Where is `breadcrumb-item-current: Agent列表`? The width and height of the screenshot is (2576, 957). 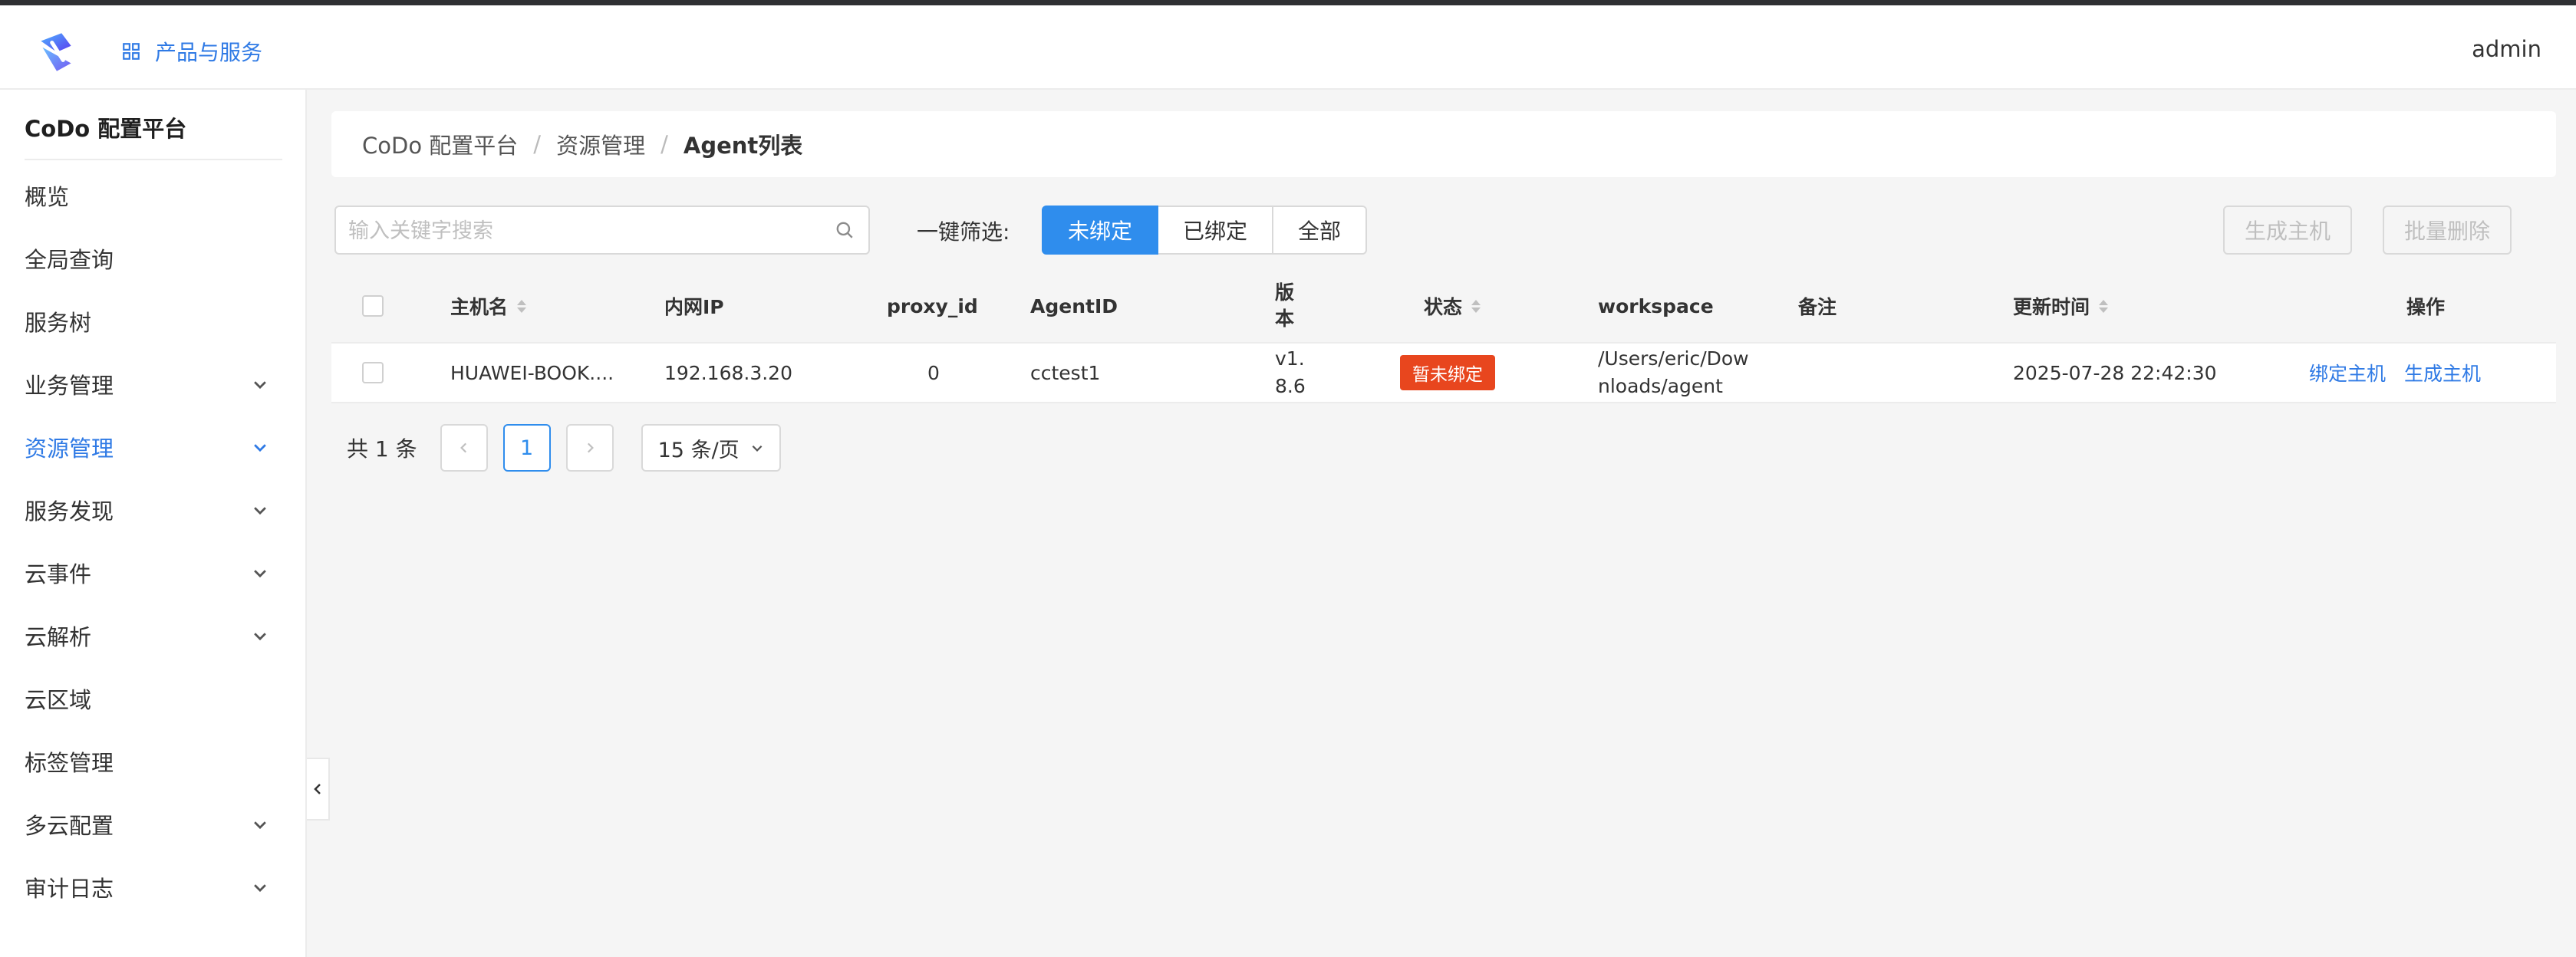
breadcrumb-item-current: Agent列表 is located at coordinates (743, 146).